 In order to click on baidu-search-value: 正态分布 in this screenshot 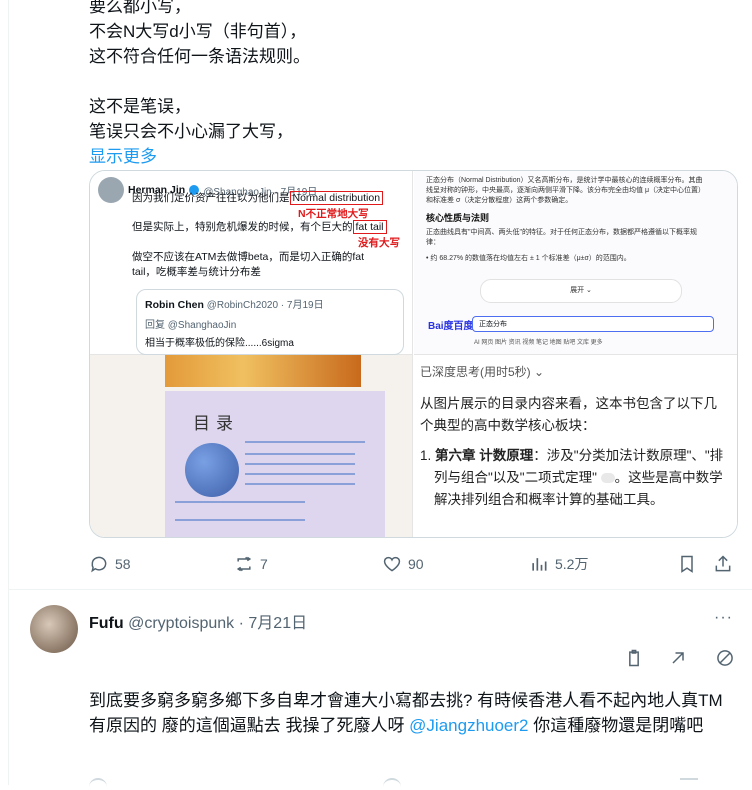, I will do `click(493, 324)`.